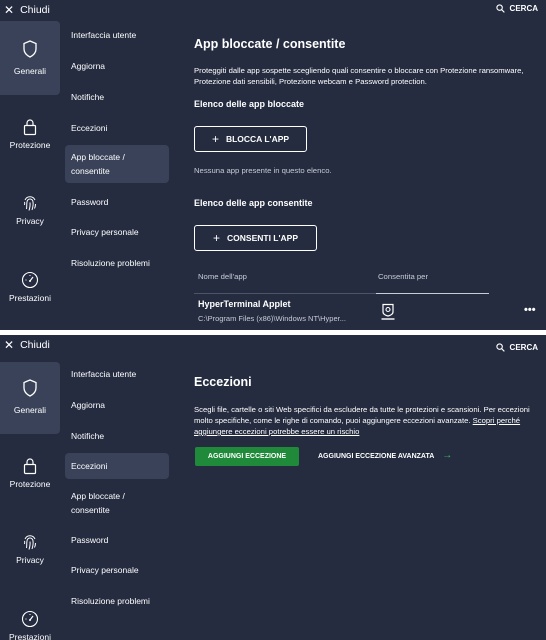 This screenshot has width=546, height=640. I want to click on add-exception-button: AGGIUNGI ECCEZIONE, so click(247, 456).